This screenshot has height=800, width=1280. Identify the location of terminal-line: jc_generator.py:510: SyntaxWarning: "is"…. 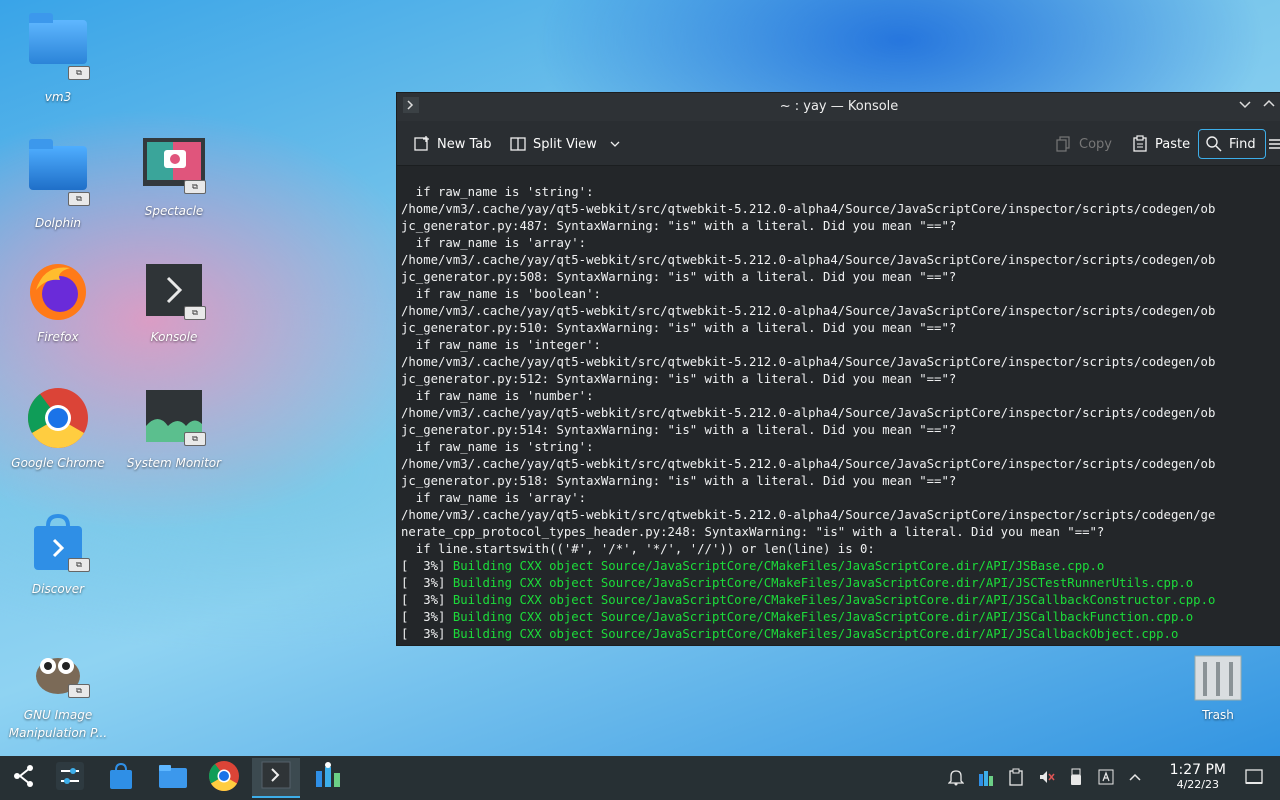
(679, 328).